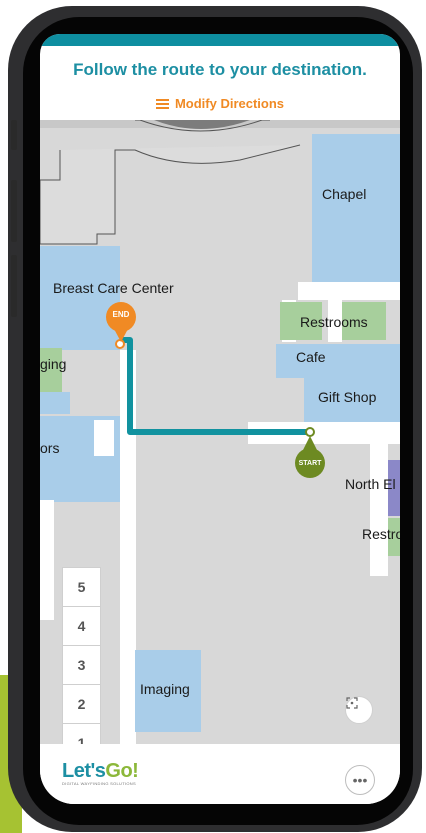 The height and width of the screenshot is (833, 426). What do you see at coordinates (310, 457) in the screenshot?
I see `start-marker-pin-icon` at bounding box center [310, 457].